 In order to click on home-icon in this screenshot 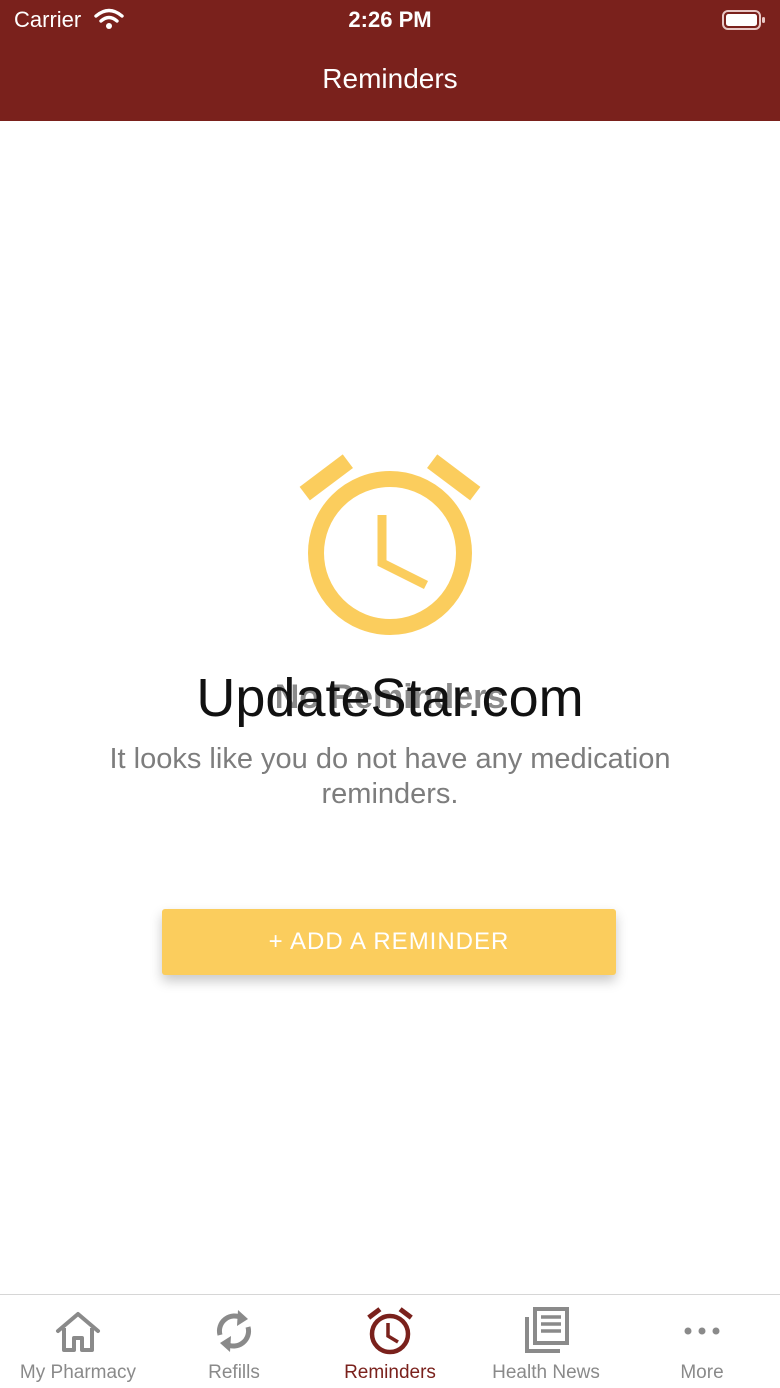, I will do `click(78, 1331)`.